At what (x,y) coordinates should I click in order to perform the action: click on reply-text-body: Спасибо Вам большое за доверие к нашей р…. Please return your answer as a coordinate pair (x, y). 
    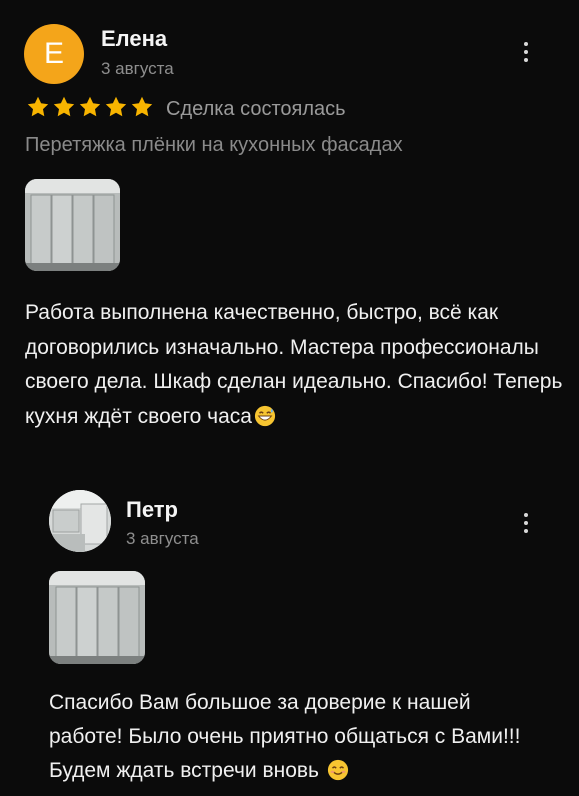
    Looking at the image, I should click on (285, 736).